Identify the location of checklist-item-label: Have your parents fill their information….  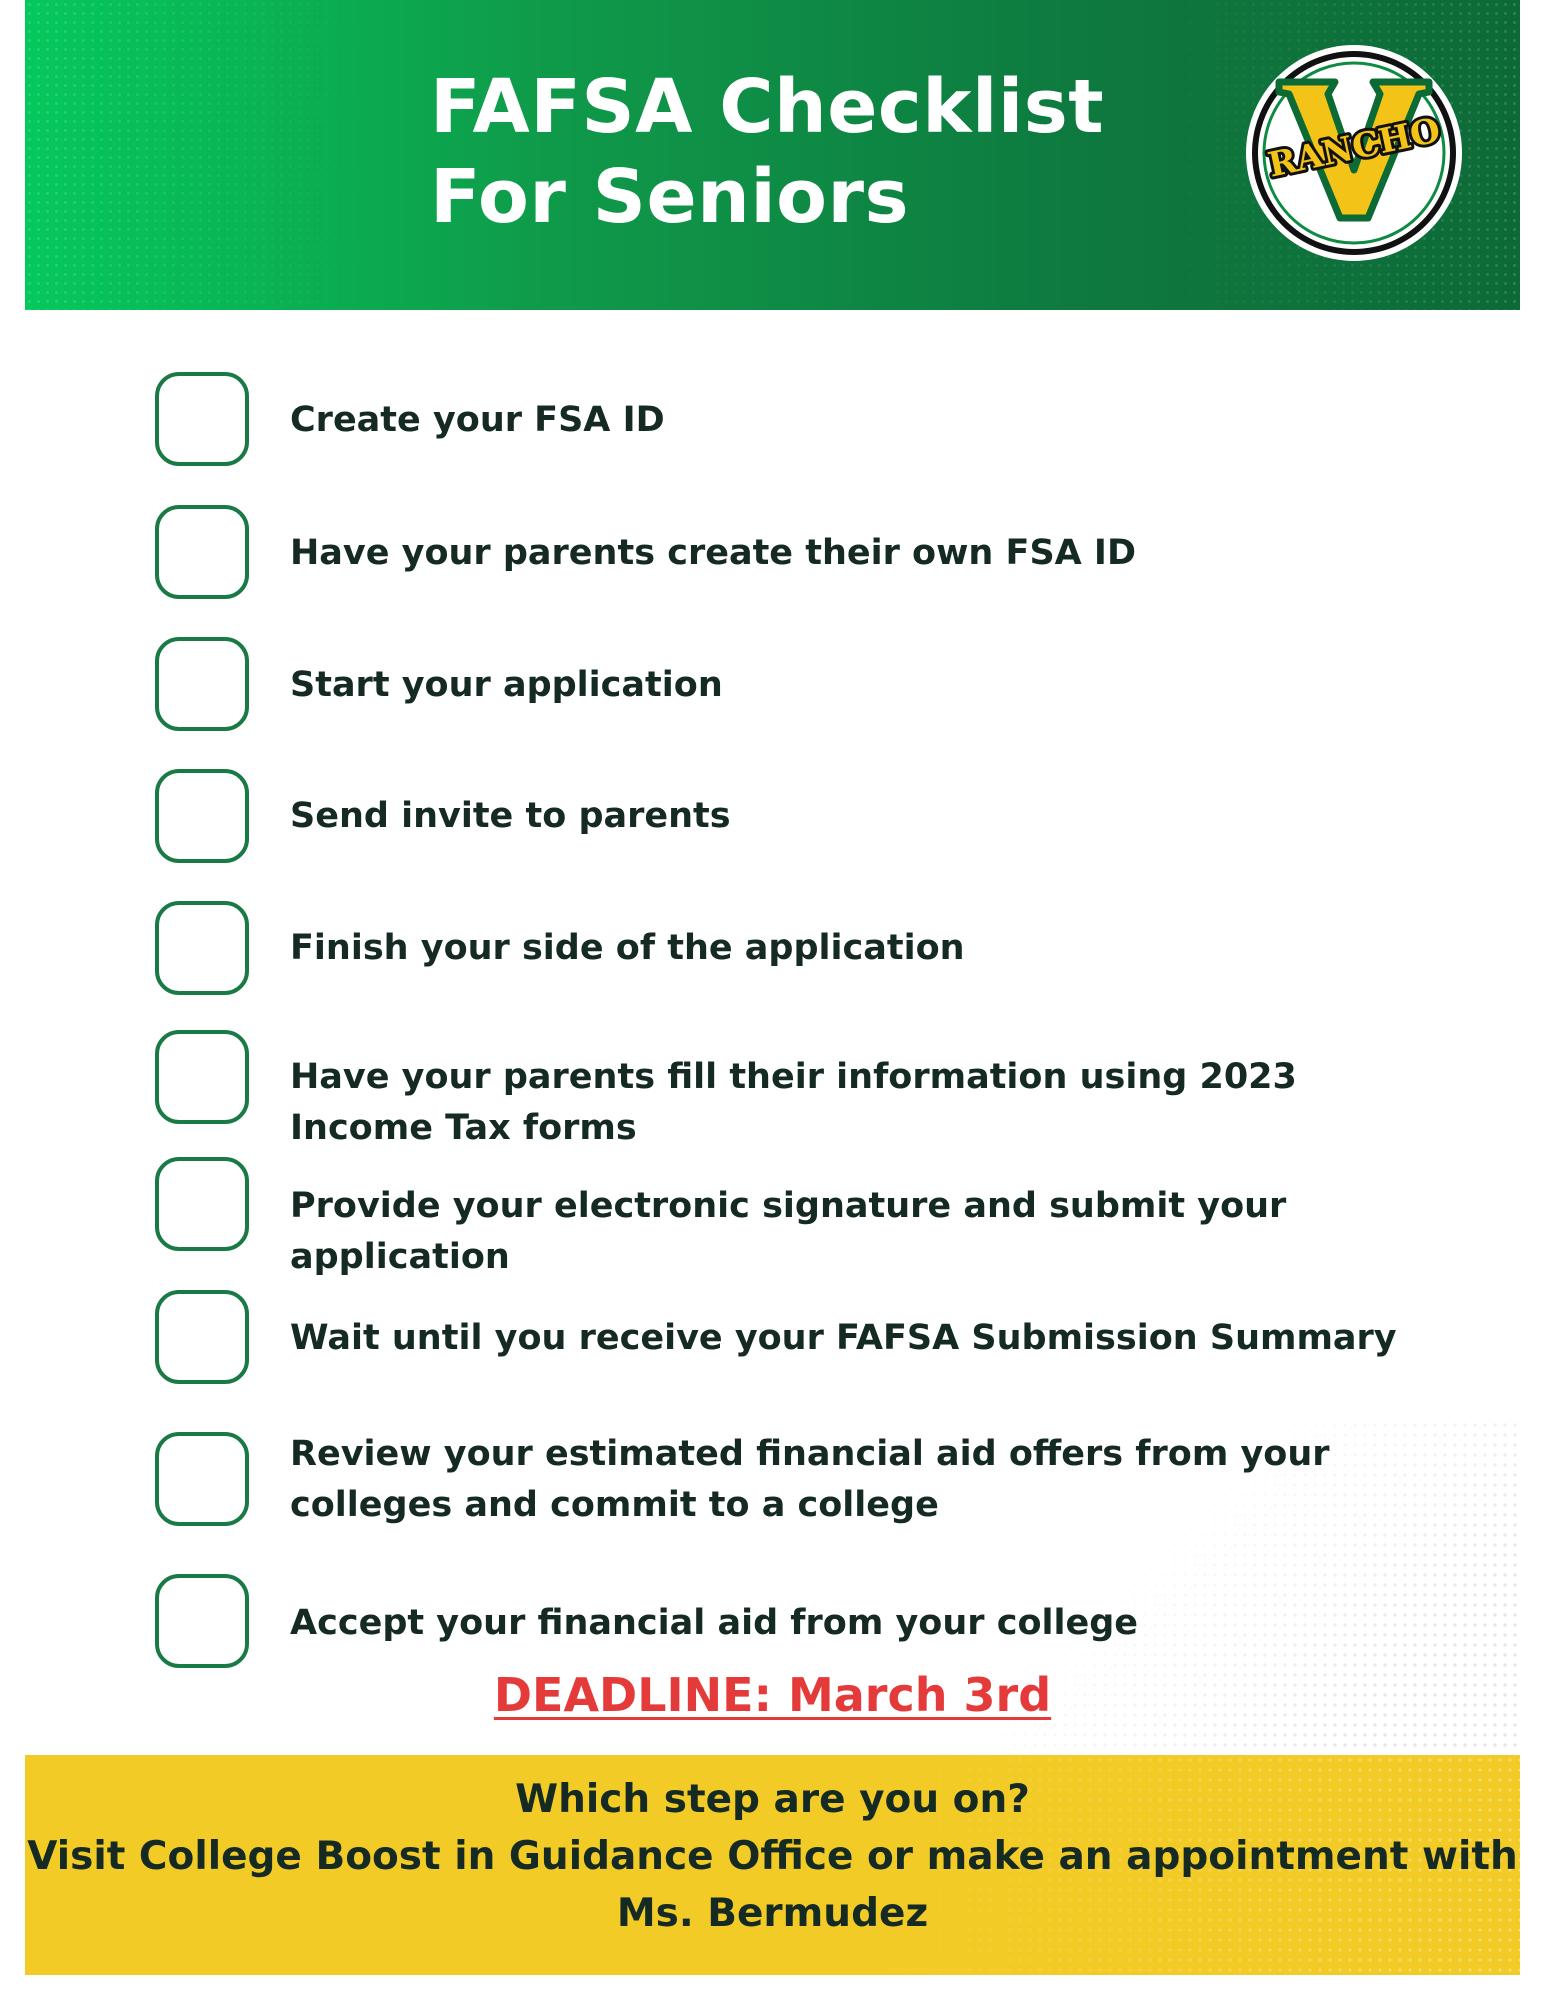
(793, 1102).